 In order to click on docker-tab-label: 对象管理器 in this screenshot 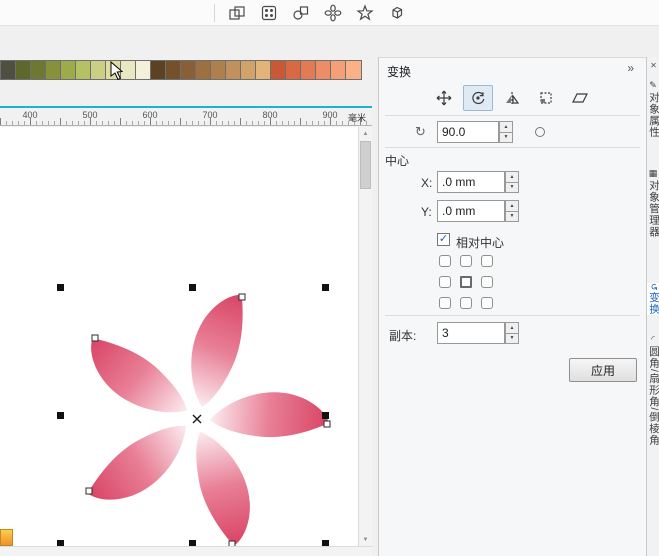, I will do `click(653, 209)`.